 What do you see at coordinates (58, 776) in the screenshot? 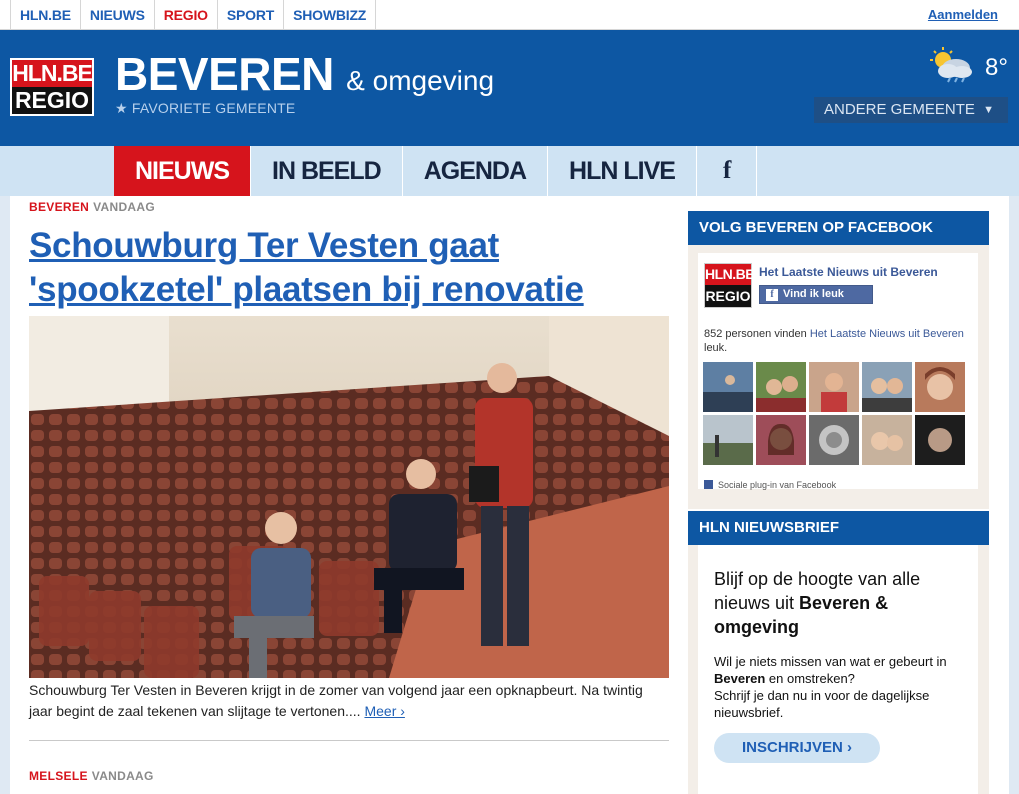
I see `next-article-place: MELSELE` at bounding box center [58, 776].